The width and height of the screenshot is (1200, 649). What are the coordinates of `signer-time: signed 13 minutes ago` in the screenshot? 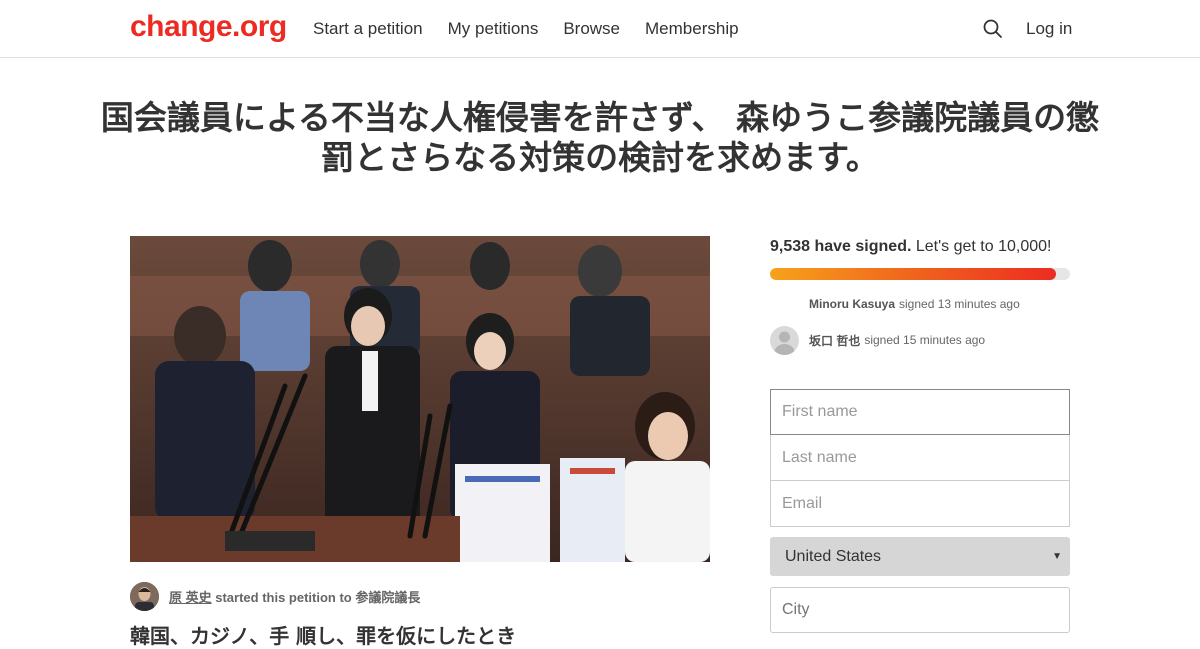 It's located at (959, 304).